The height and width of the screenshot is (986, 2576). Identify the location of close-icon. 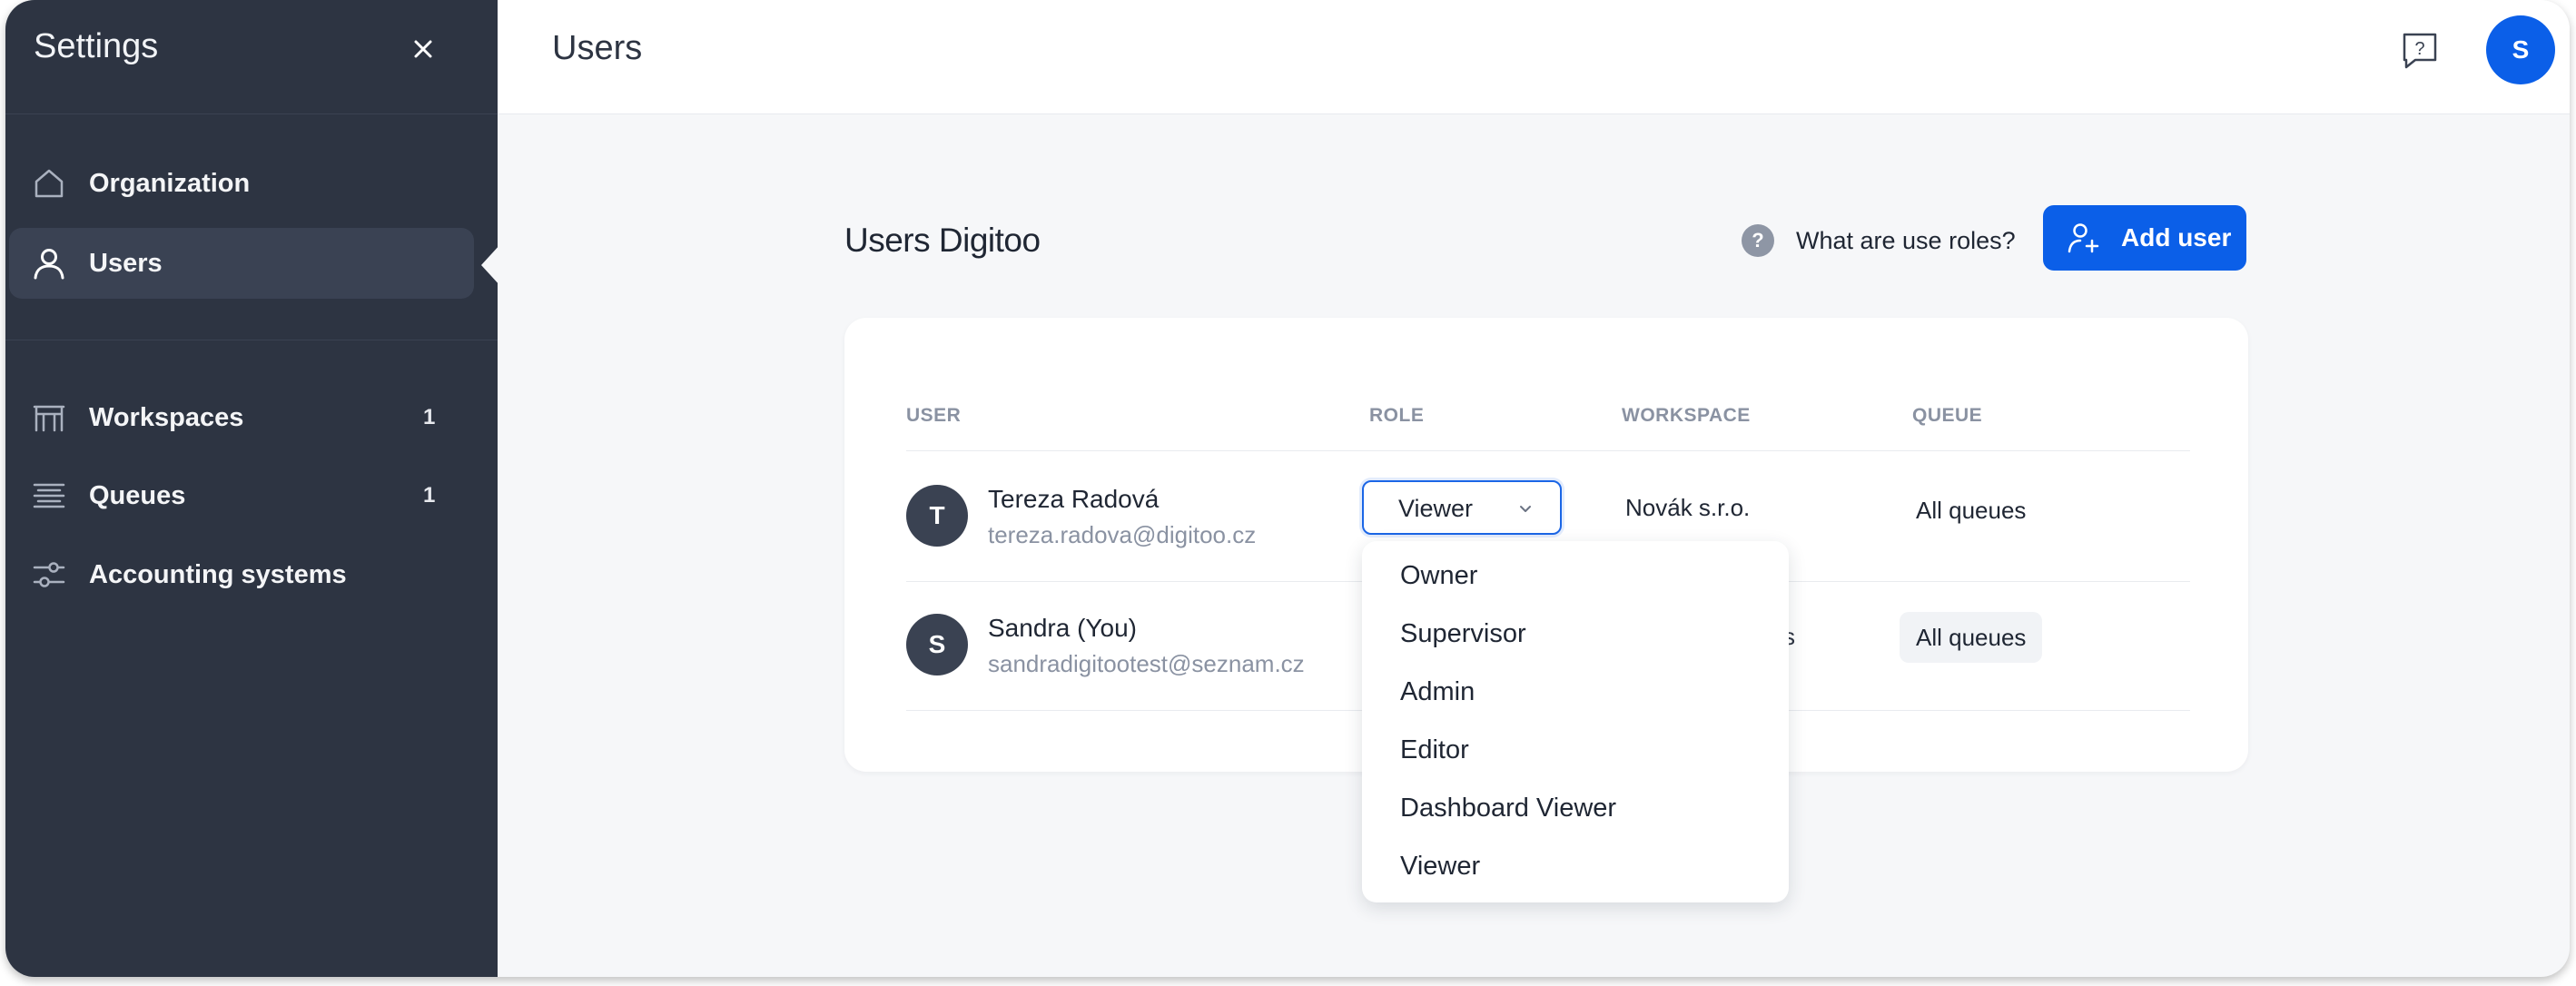
(423, 49).